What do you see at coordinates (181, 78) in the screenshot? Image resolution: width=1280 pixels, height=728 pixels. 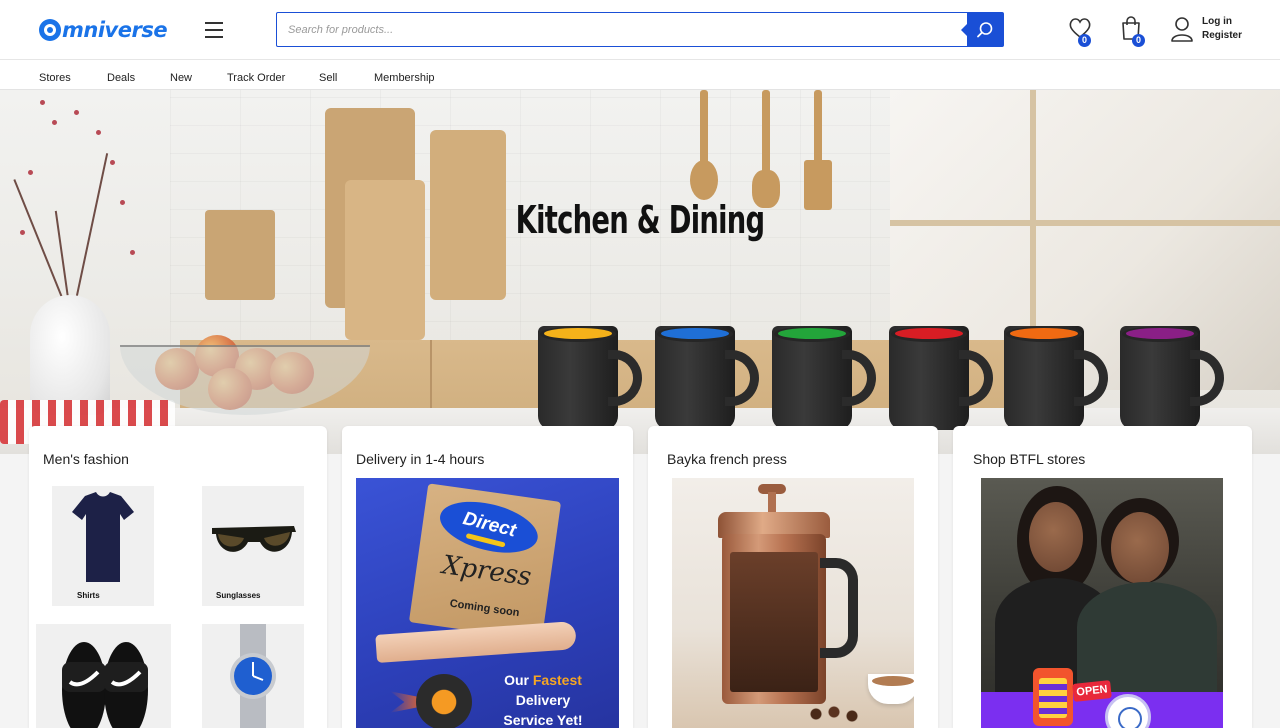 I see `nav-item-new: New` at bounding box center [181, 78].